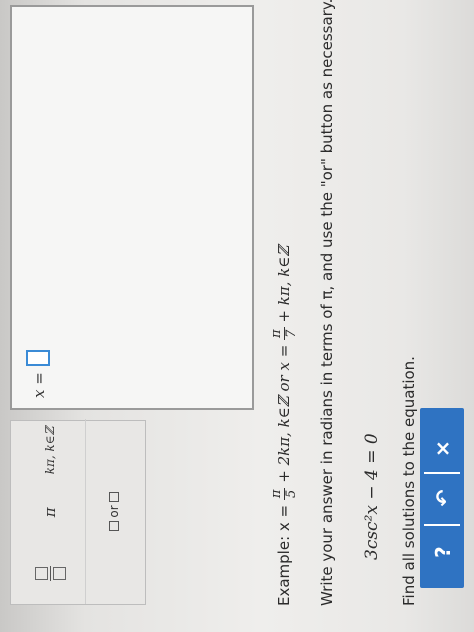 This screenshot has width=474, height=632. Describe the element at coordinates (39, 385) in the screenshot. I see `answer-label: x =` at that location.